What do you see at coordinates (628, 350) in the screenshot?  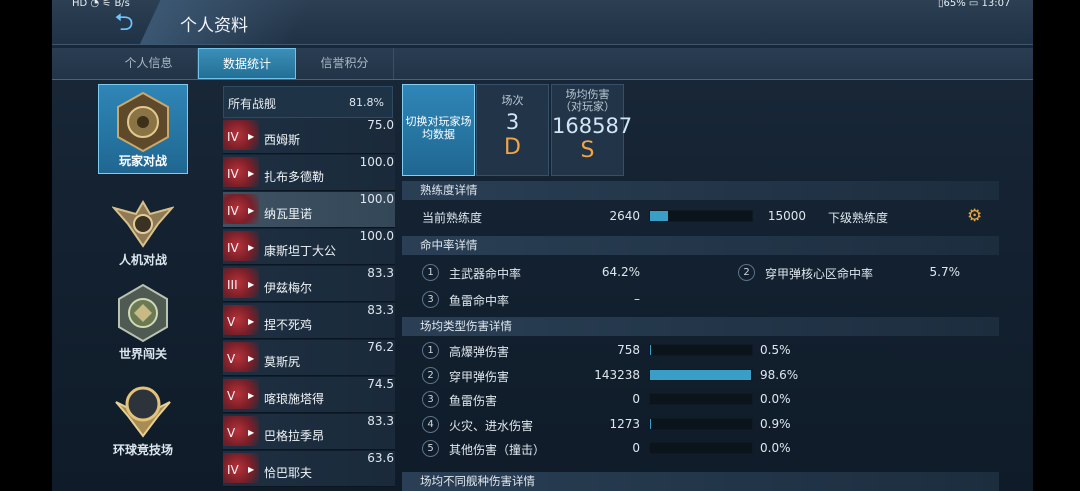 I see `damage-type-value: 758` at bounding box center [628, 350].